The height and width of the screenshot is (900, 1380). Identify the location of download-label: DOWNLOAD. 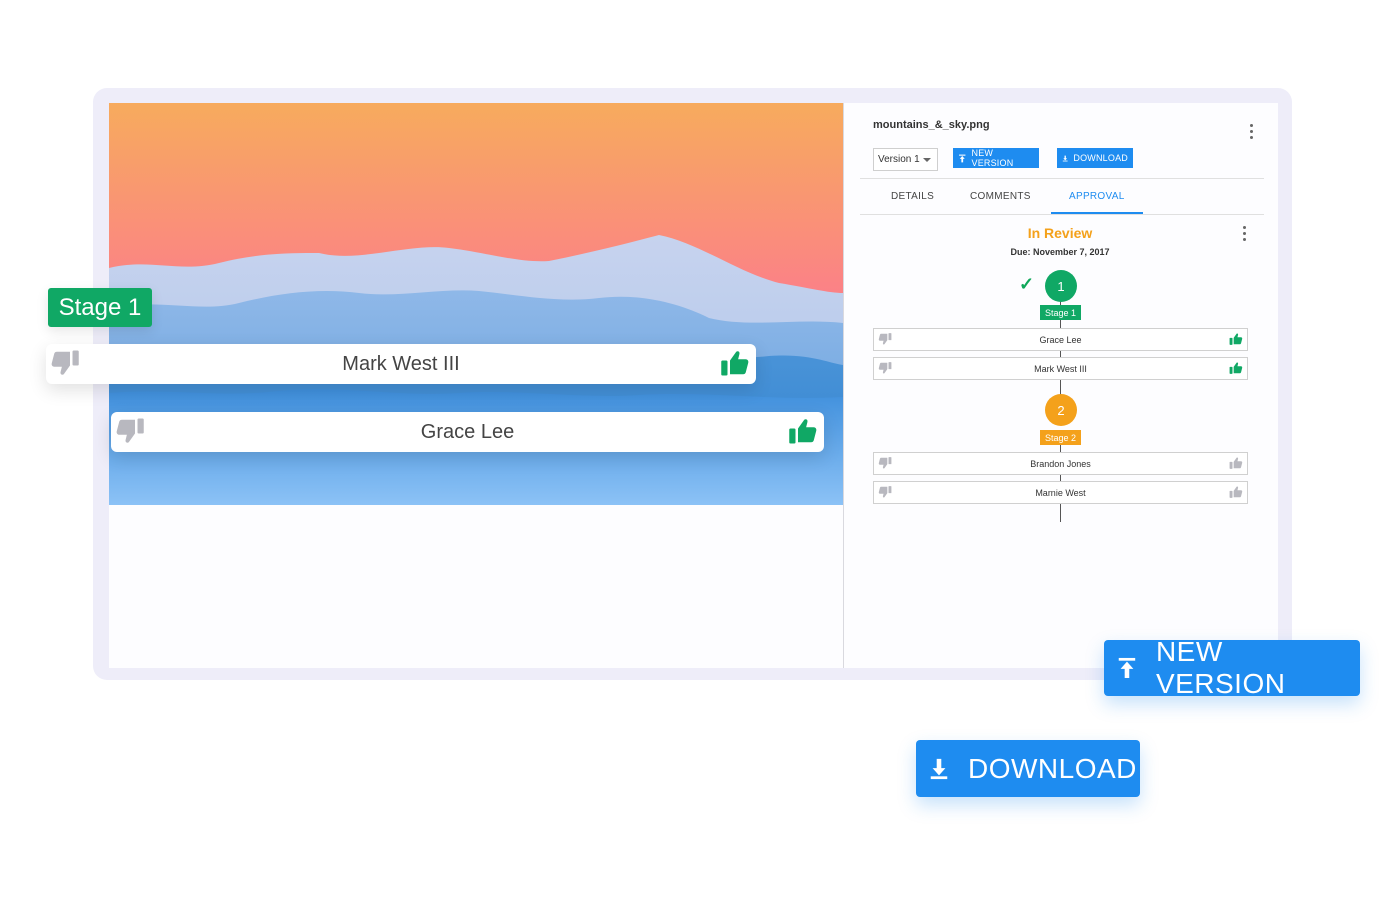
(1100, 158).